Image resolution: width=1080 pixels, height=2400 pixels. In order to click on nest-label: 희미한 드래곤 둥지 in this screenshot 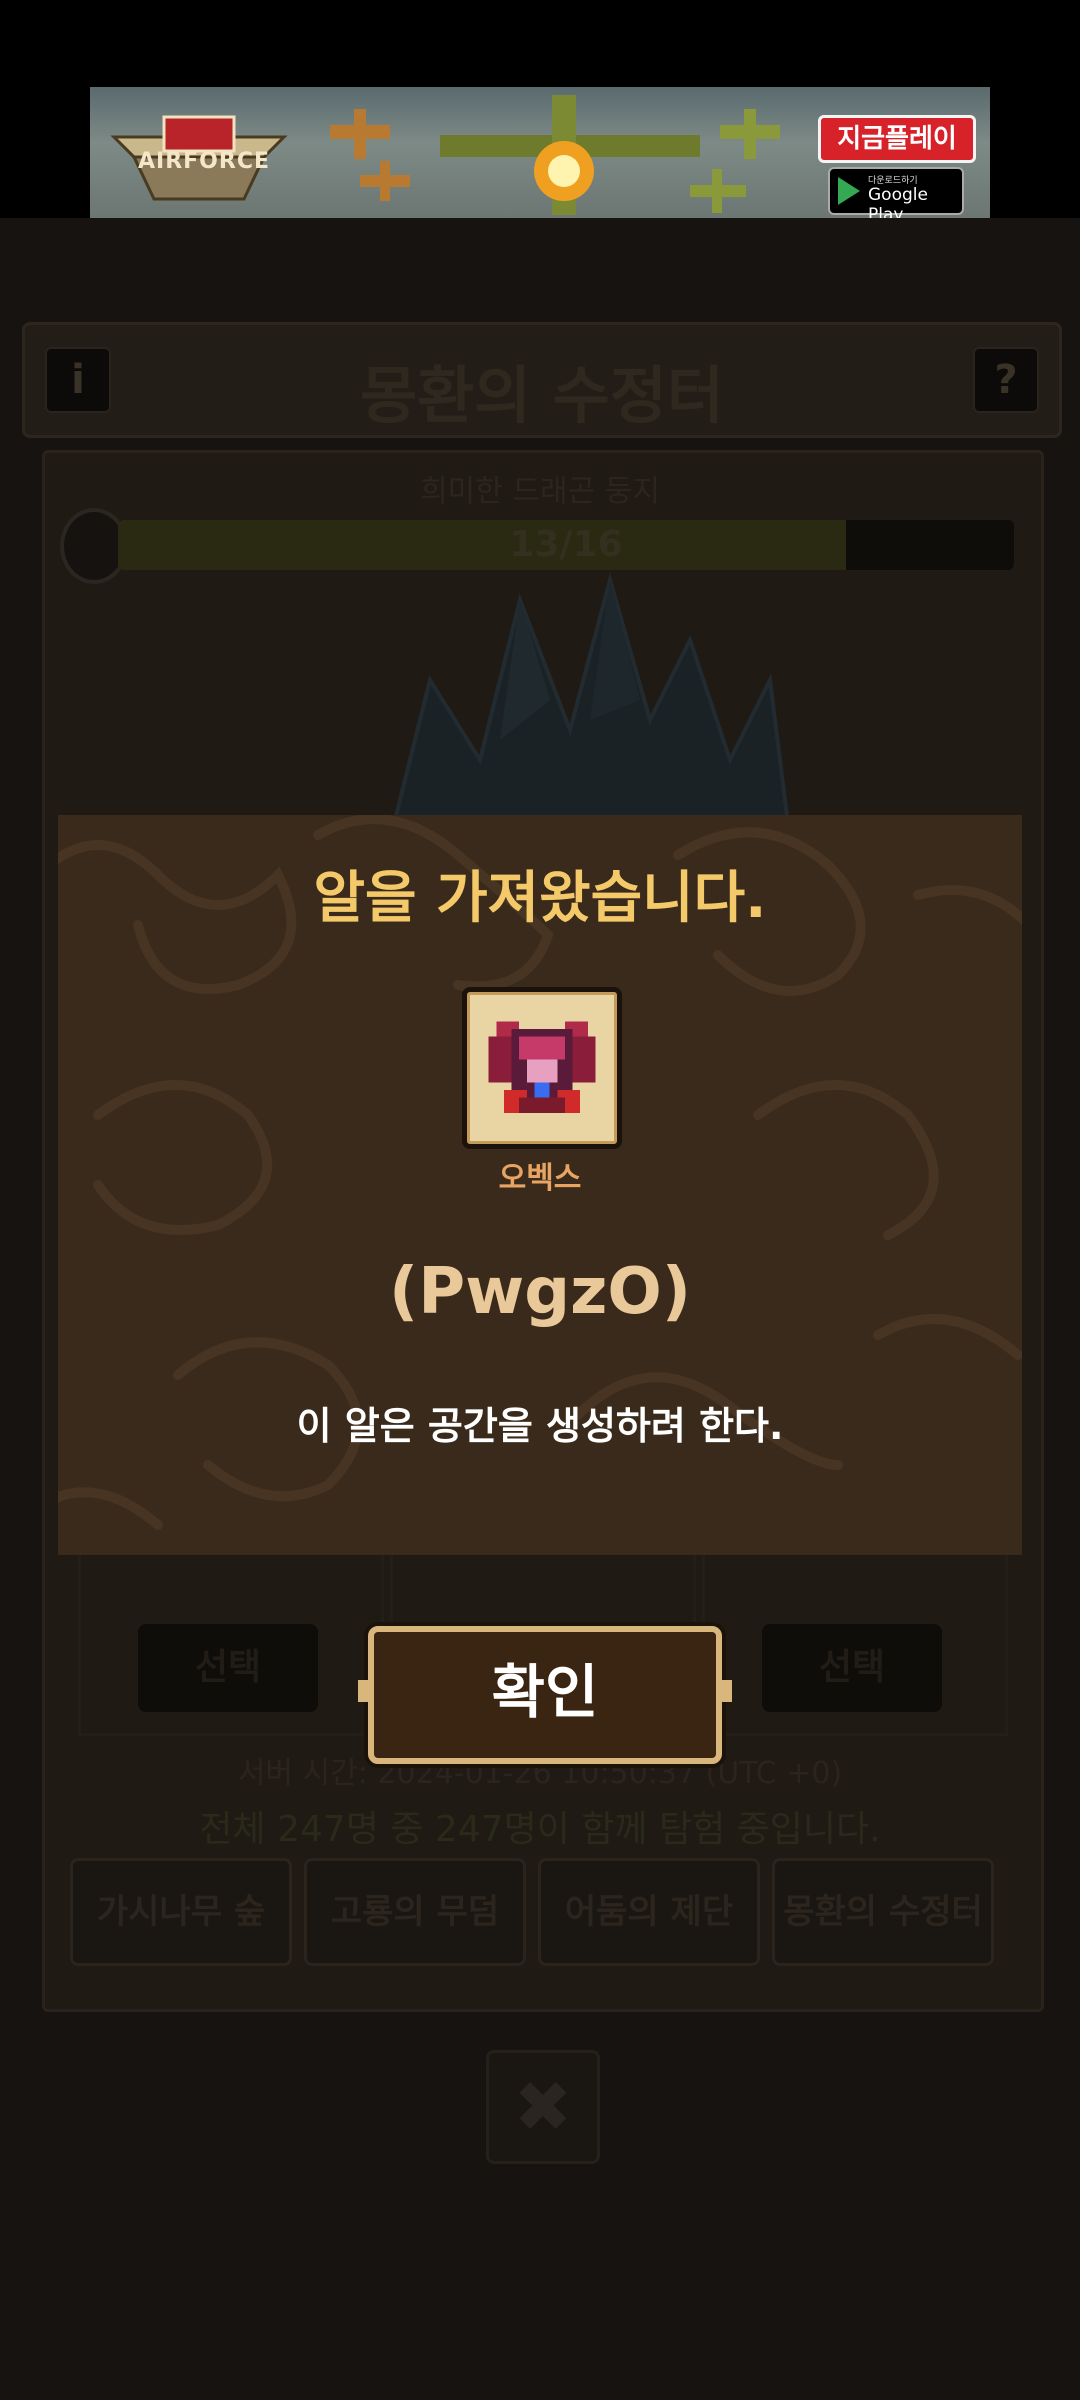, I will do `click(540, 491)`.